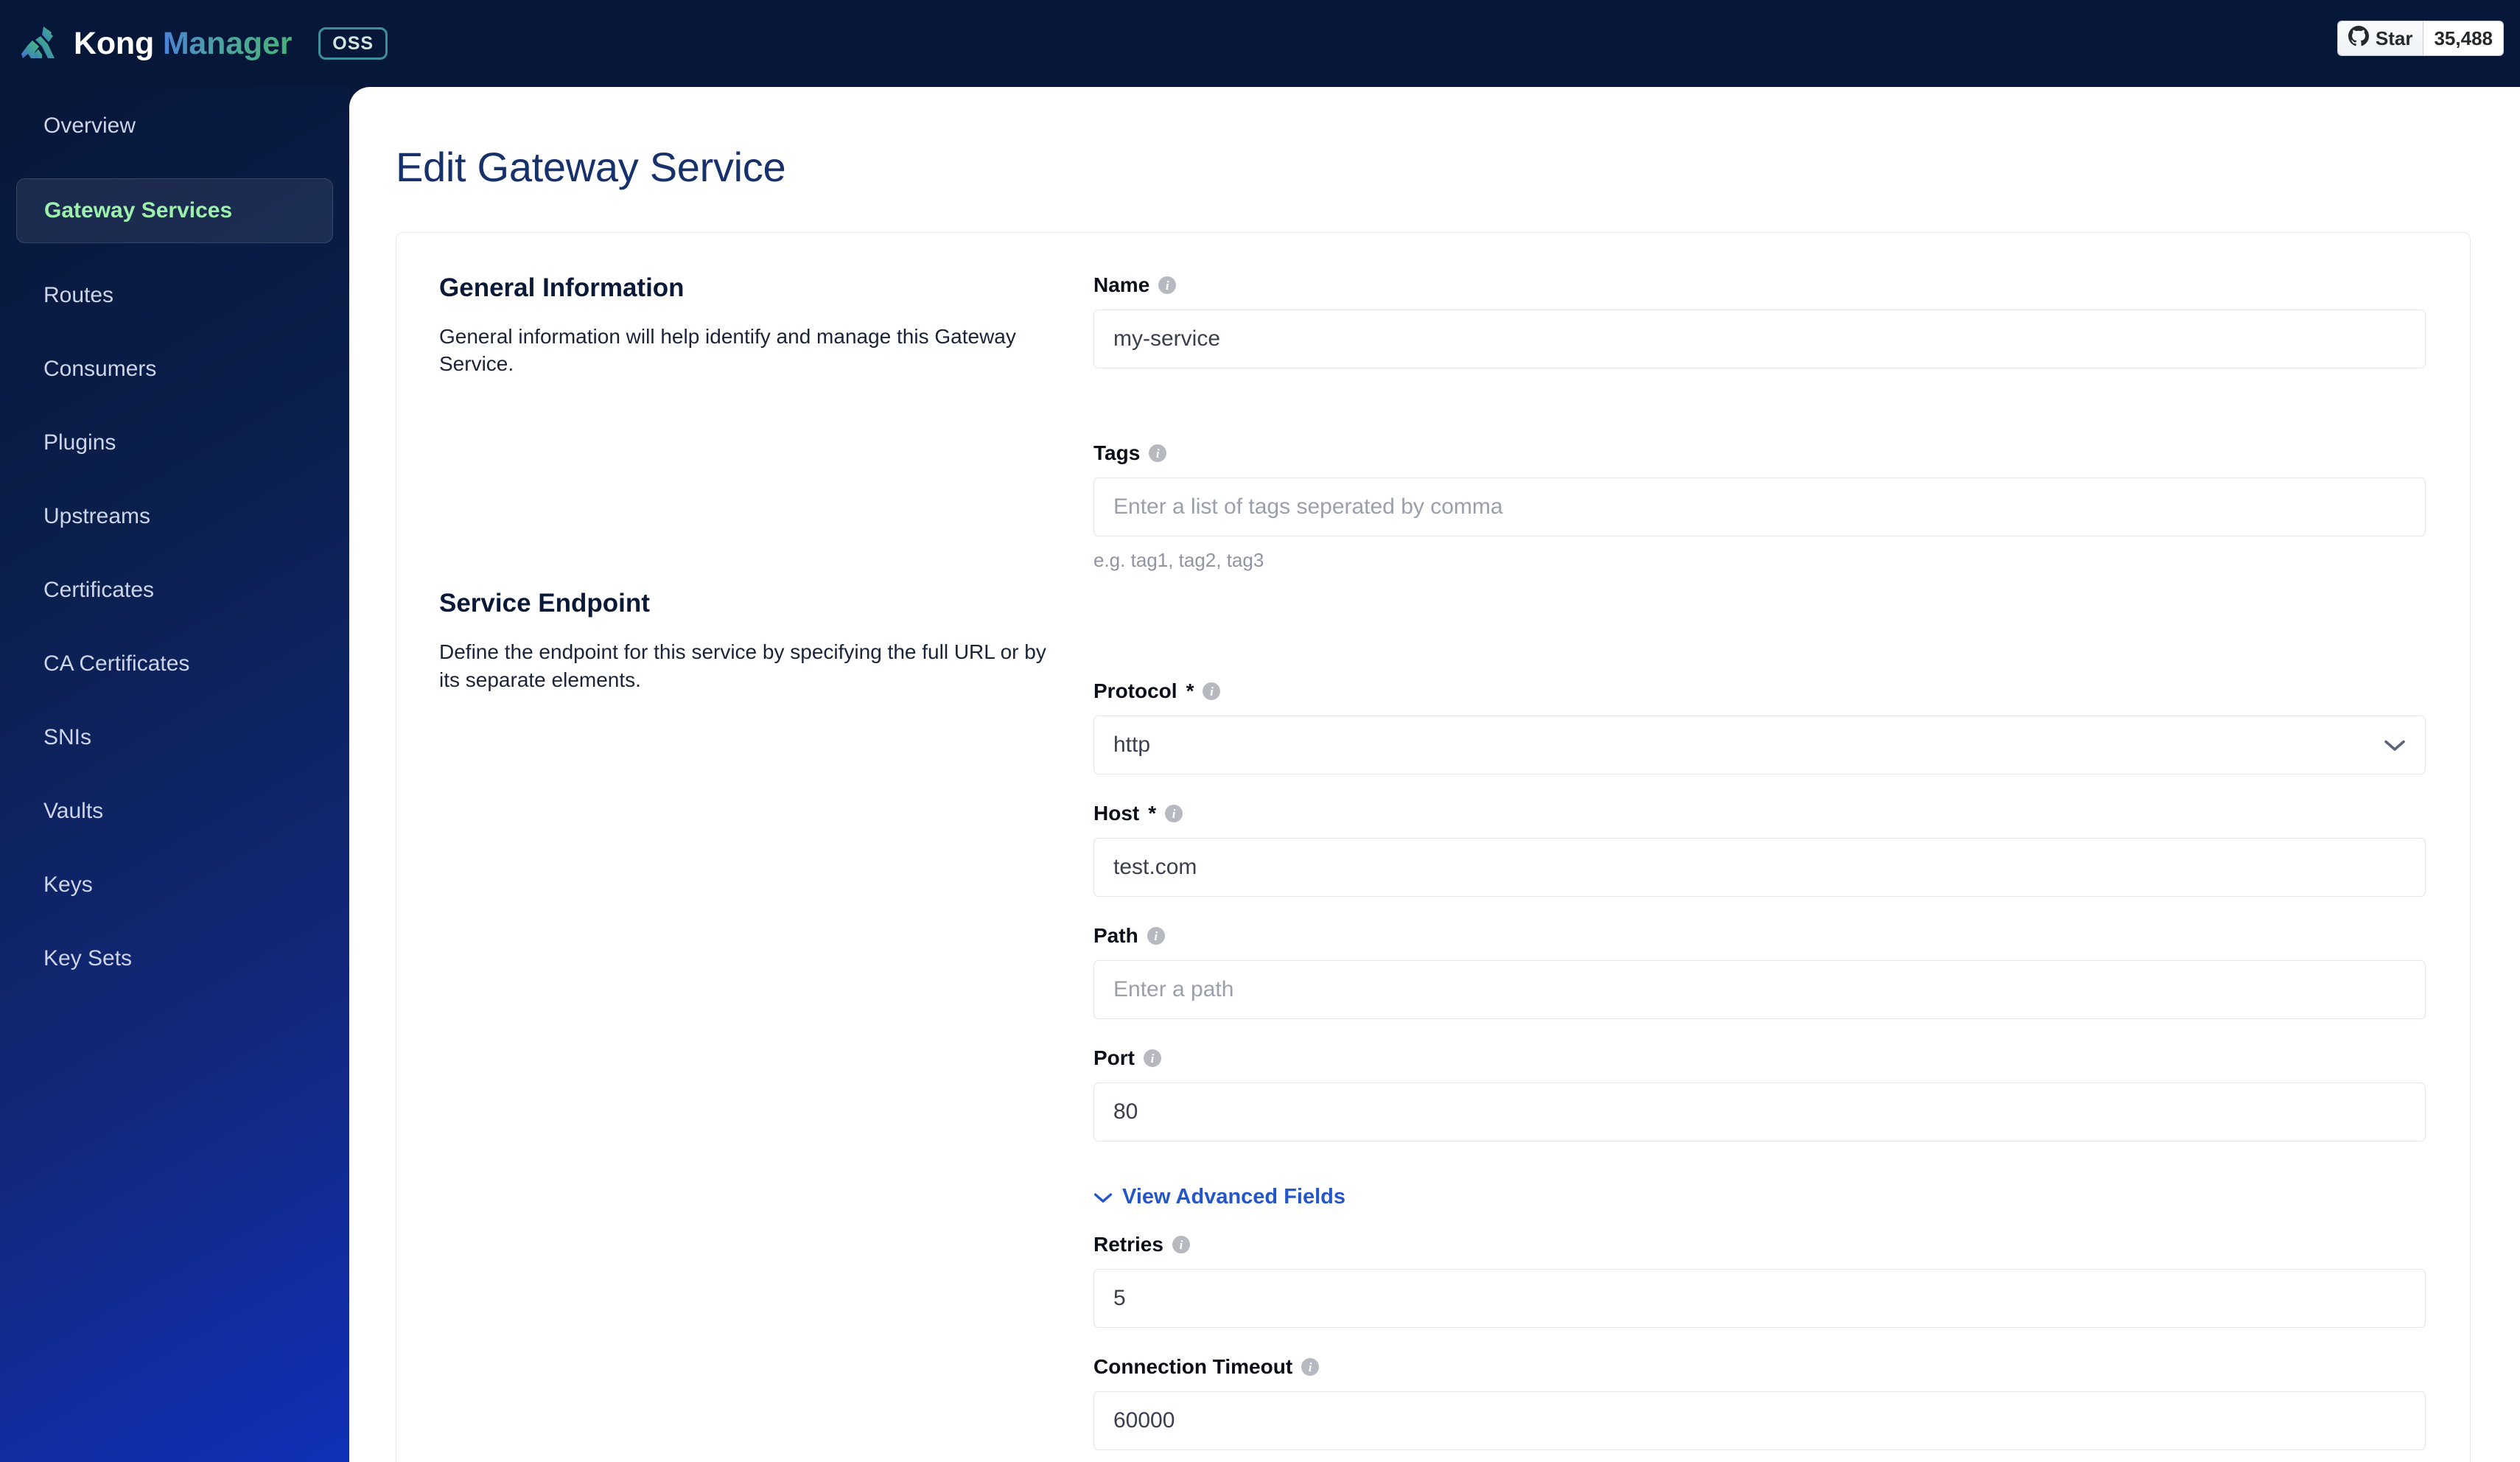 Image resolution: width=2520 pixels, height=1462 pixels. I want to click on github-star-label: Star, so click(2394, 38).